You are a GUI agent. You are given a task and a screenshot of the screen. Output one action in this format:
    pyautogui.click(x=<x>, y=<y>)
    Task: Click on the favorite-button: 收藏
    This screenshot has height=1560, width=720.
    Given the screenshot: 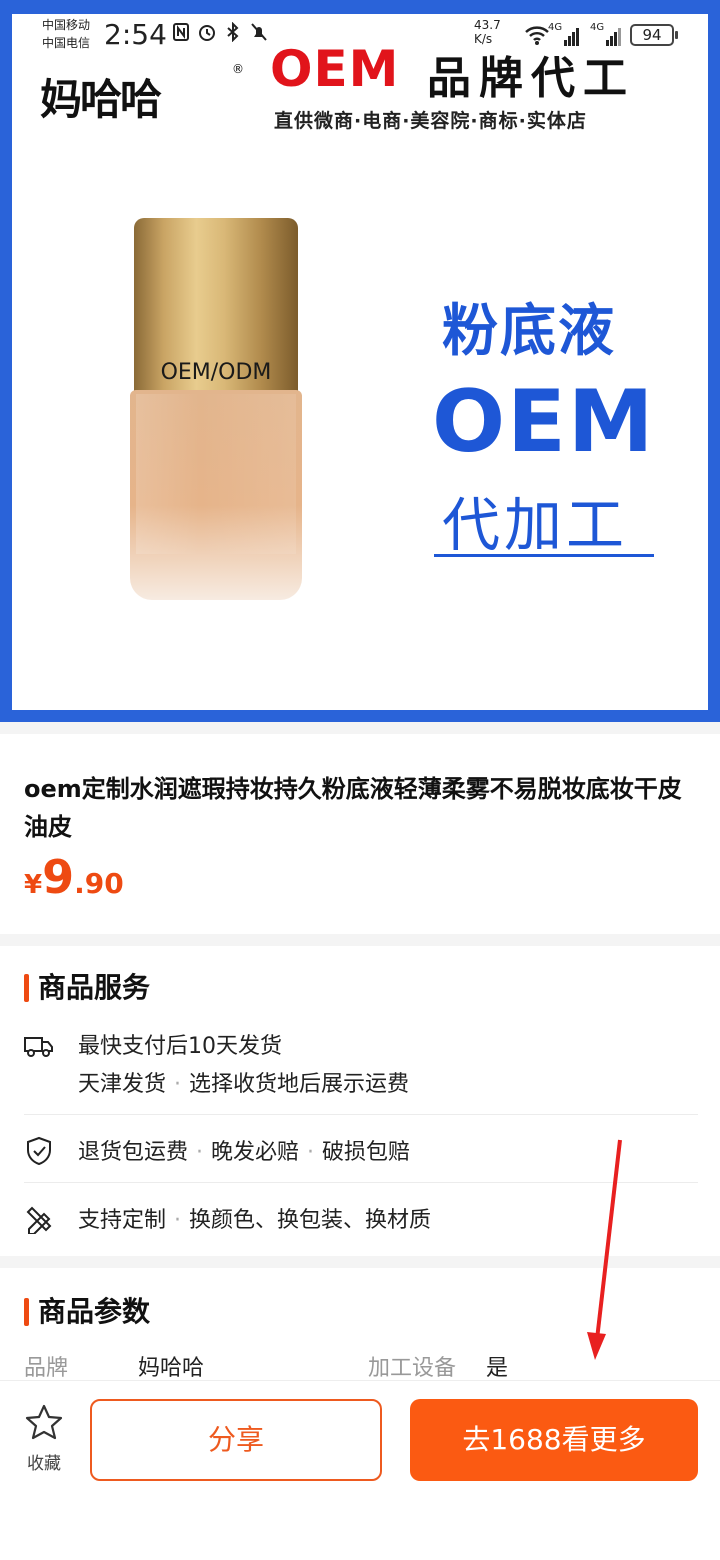 What is the action you would take?
    pyautogui.click(x=44, y=1438)
    